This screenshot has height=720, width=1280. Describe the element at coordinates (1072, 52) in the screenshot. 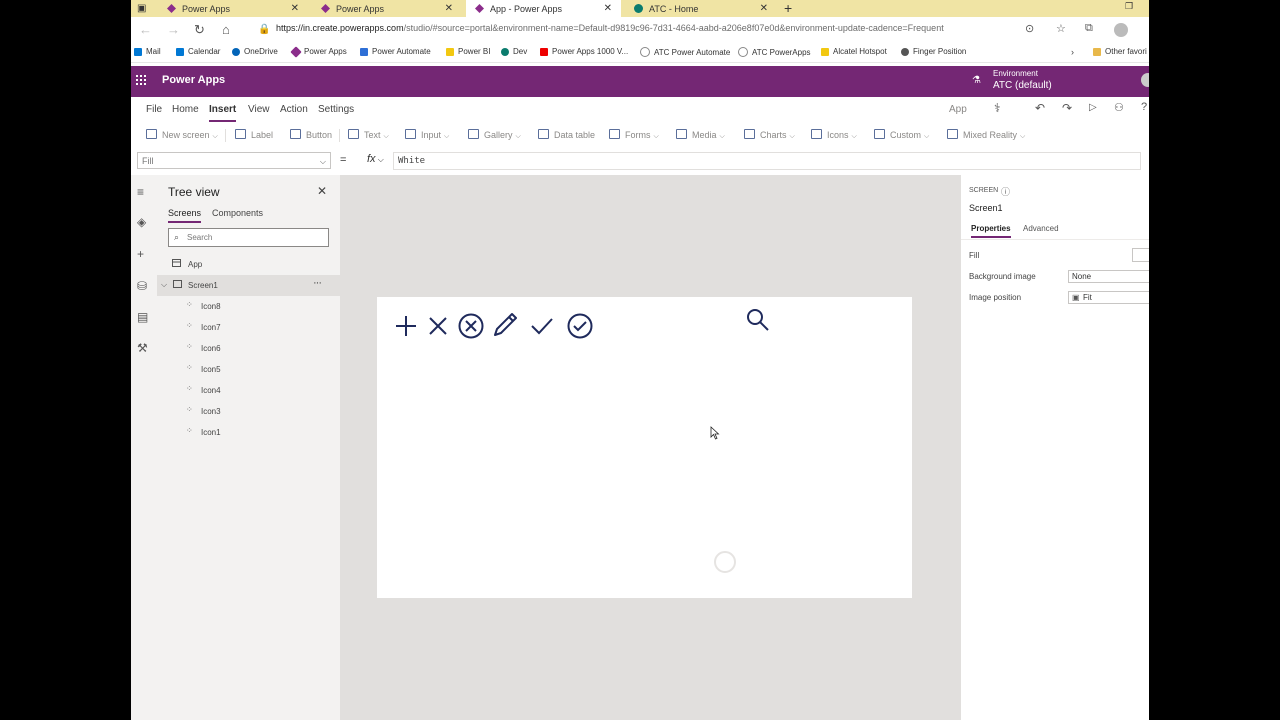

I see `chevron-right-icon: ›` at that location.